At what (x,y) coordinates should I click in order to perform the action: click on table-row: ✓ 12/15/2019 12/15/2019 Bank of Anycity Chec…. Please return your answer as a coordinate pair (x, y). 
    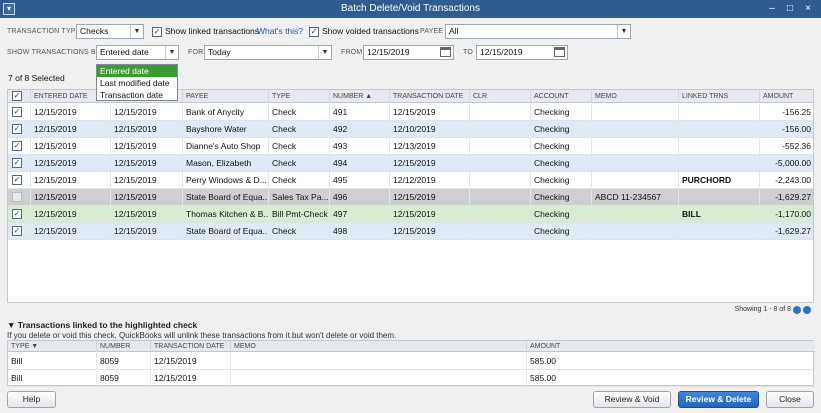
    Looking at the image, I should click on (410, 112).